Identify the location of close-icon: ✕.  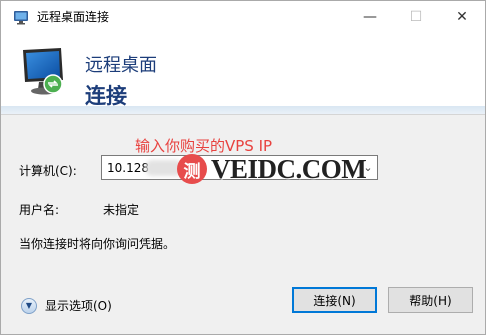
(462, 16).